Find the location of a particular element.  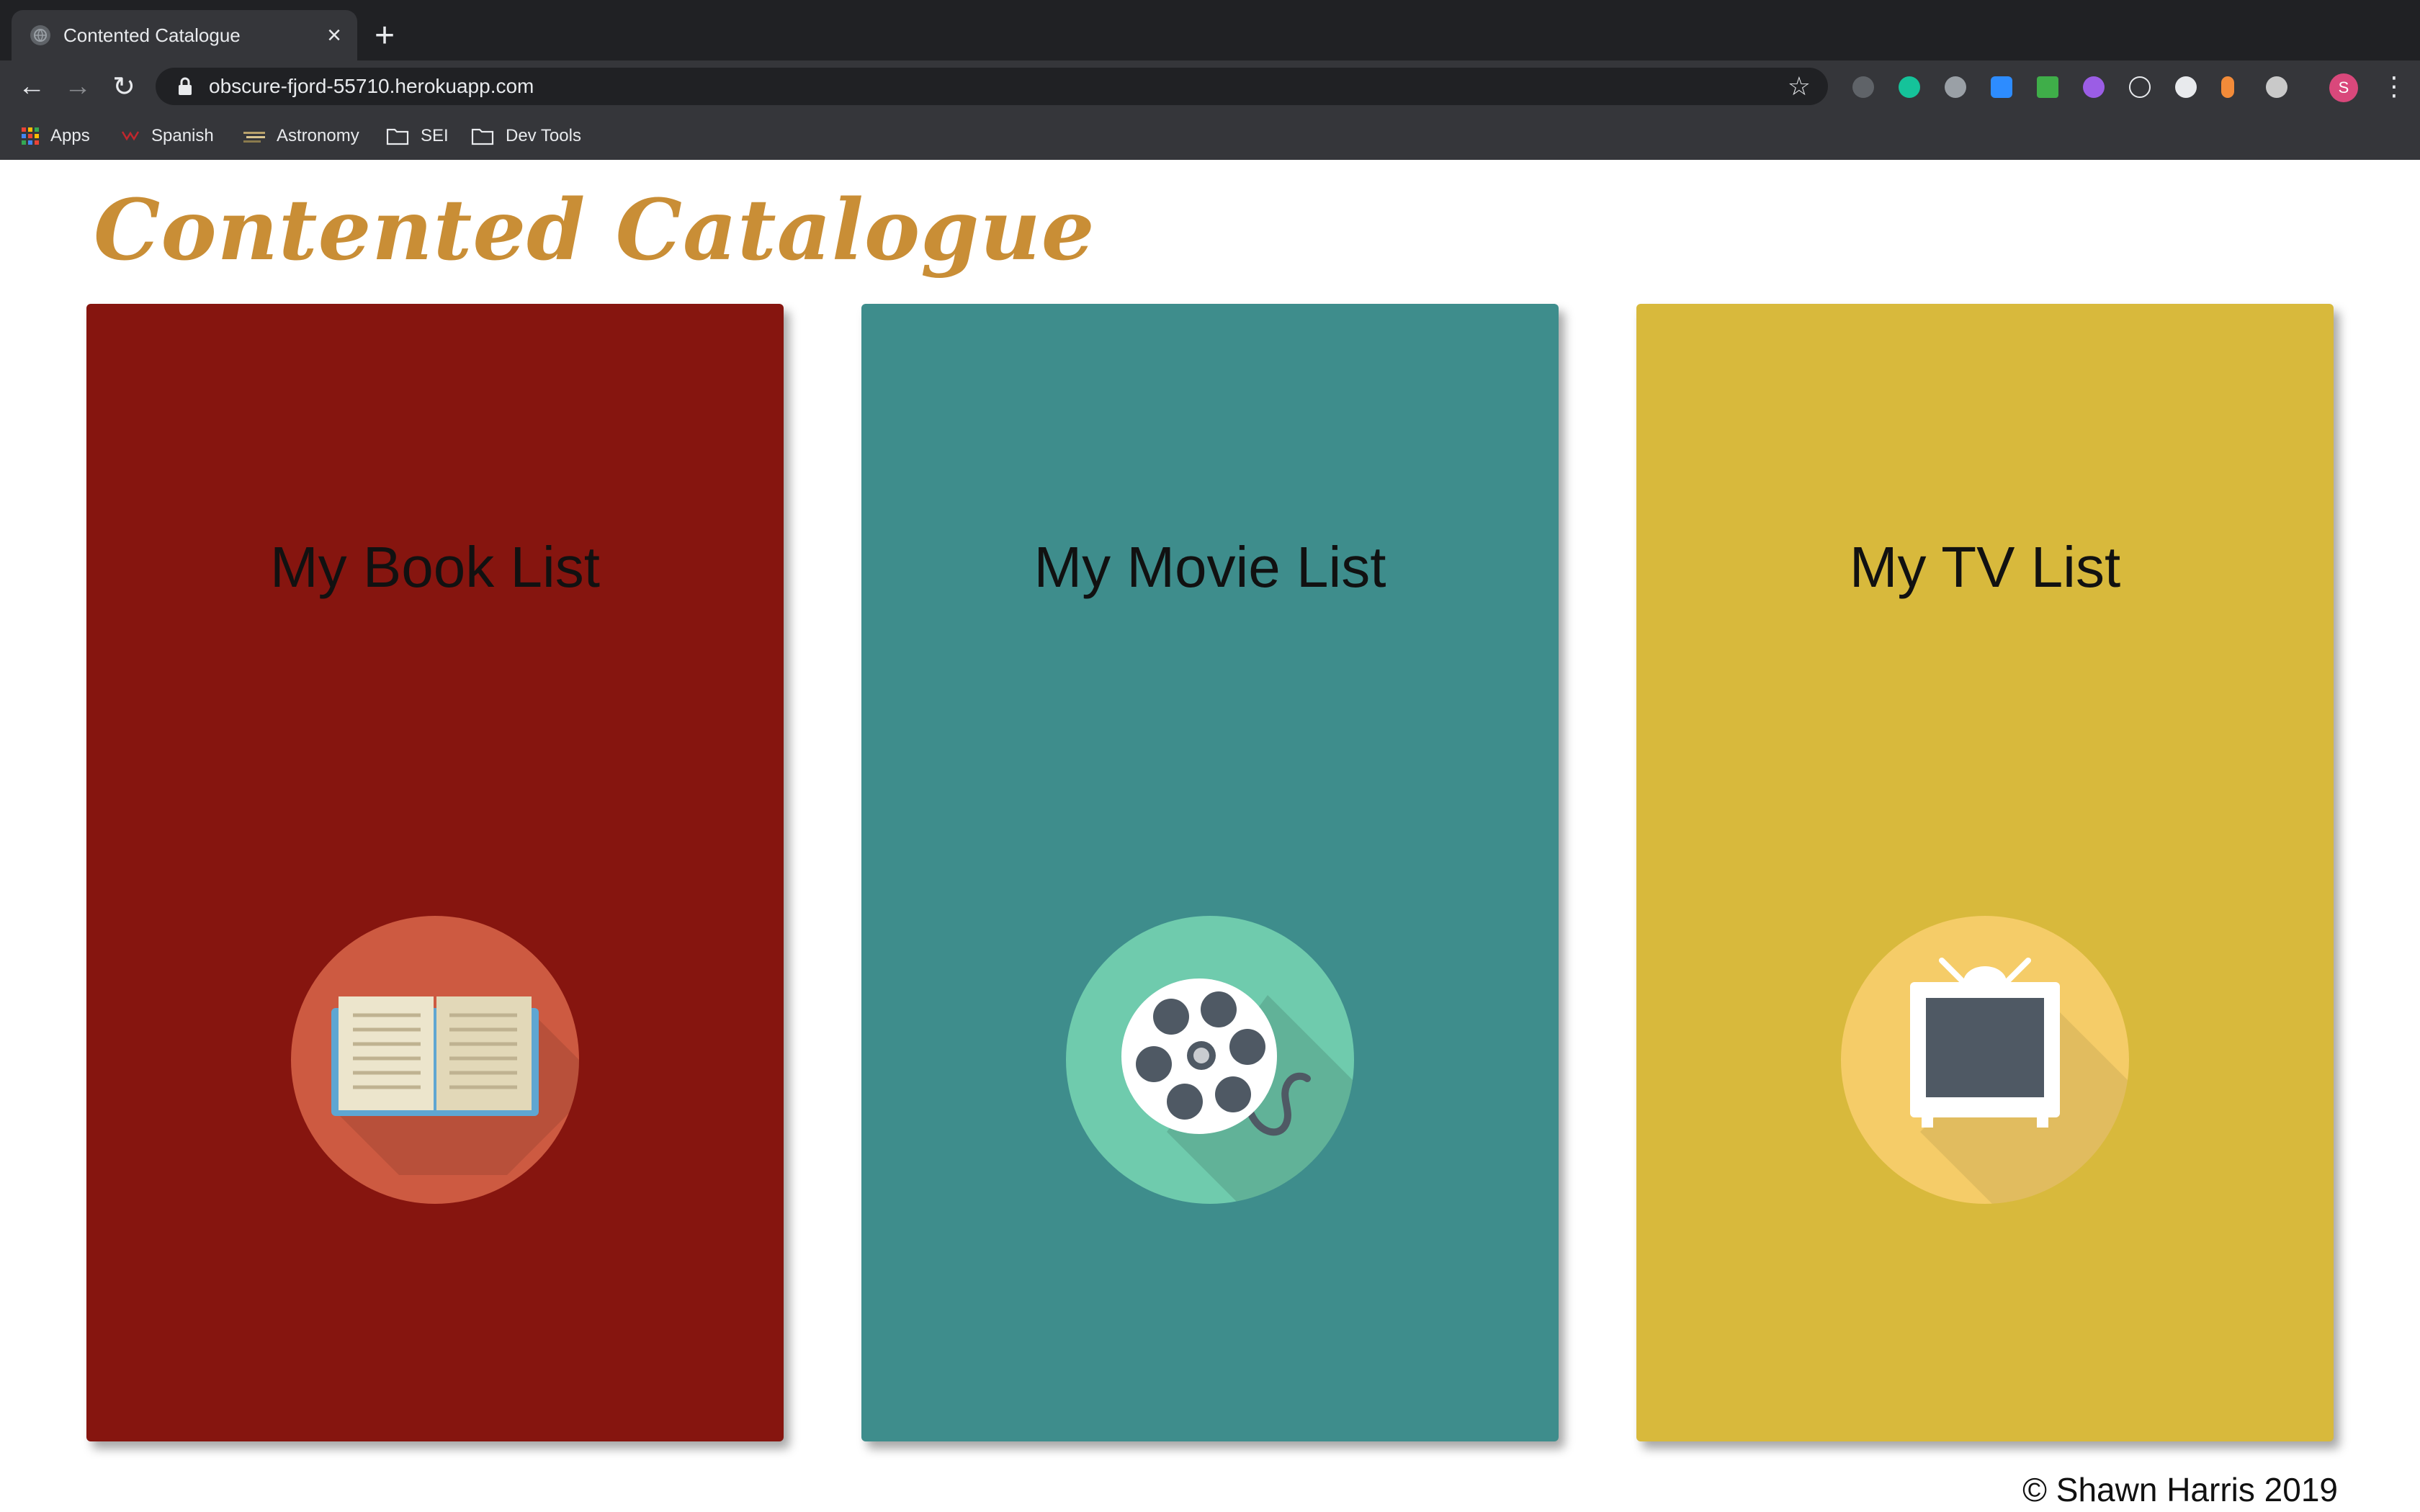

close-tab-icon: × is located at coordinates (334, 35).